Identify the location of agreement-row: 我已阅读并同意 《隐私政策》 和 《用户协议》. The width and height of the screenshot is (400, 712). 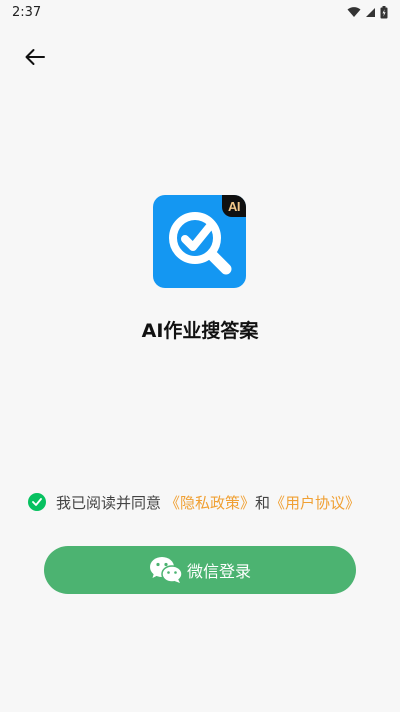
(194, 502).